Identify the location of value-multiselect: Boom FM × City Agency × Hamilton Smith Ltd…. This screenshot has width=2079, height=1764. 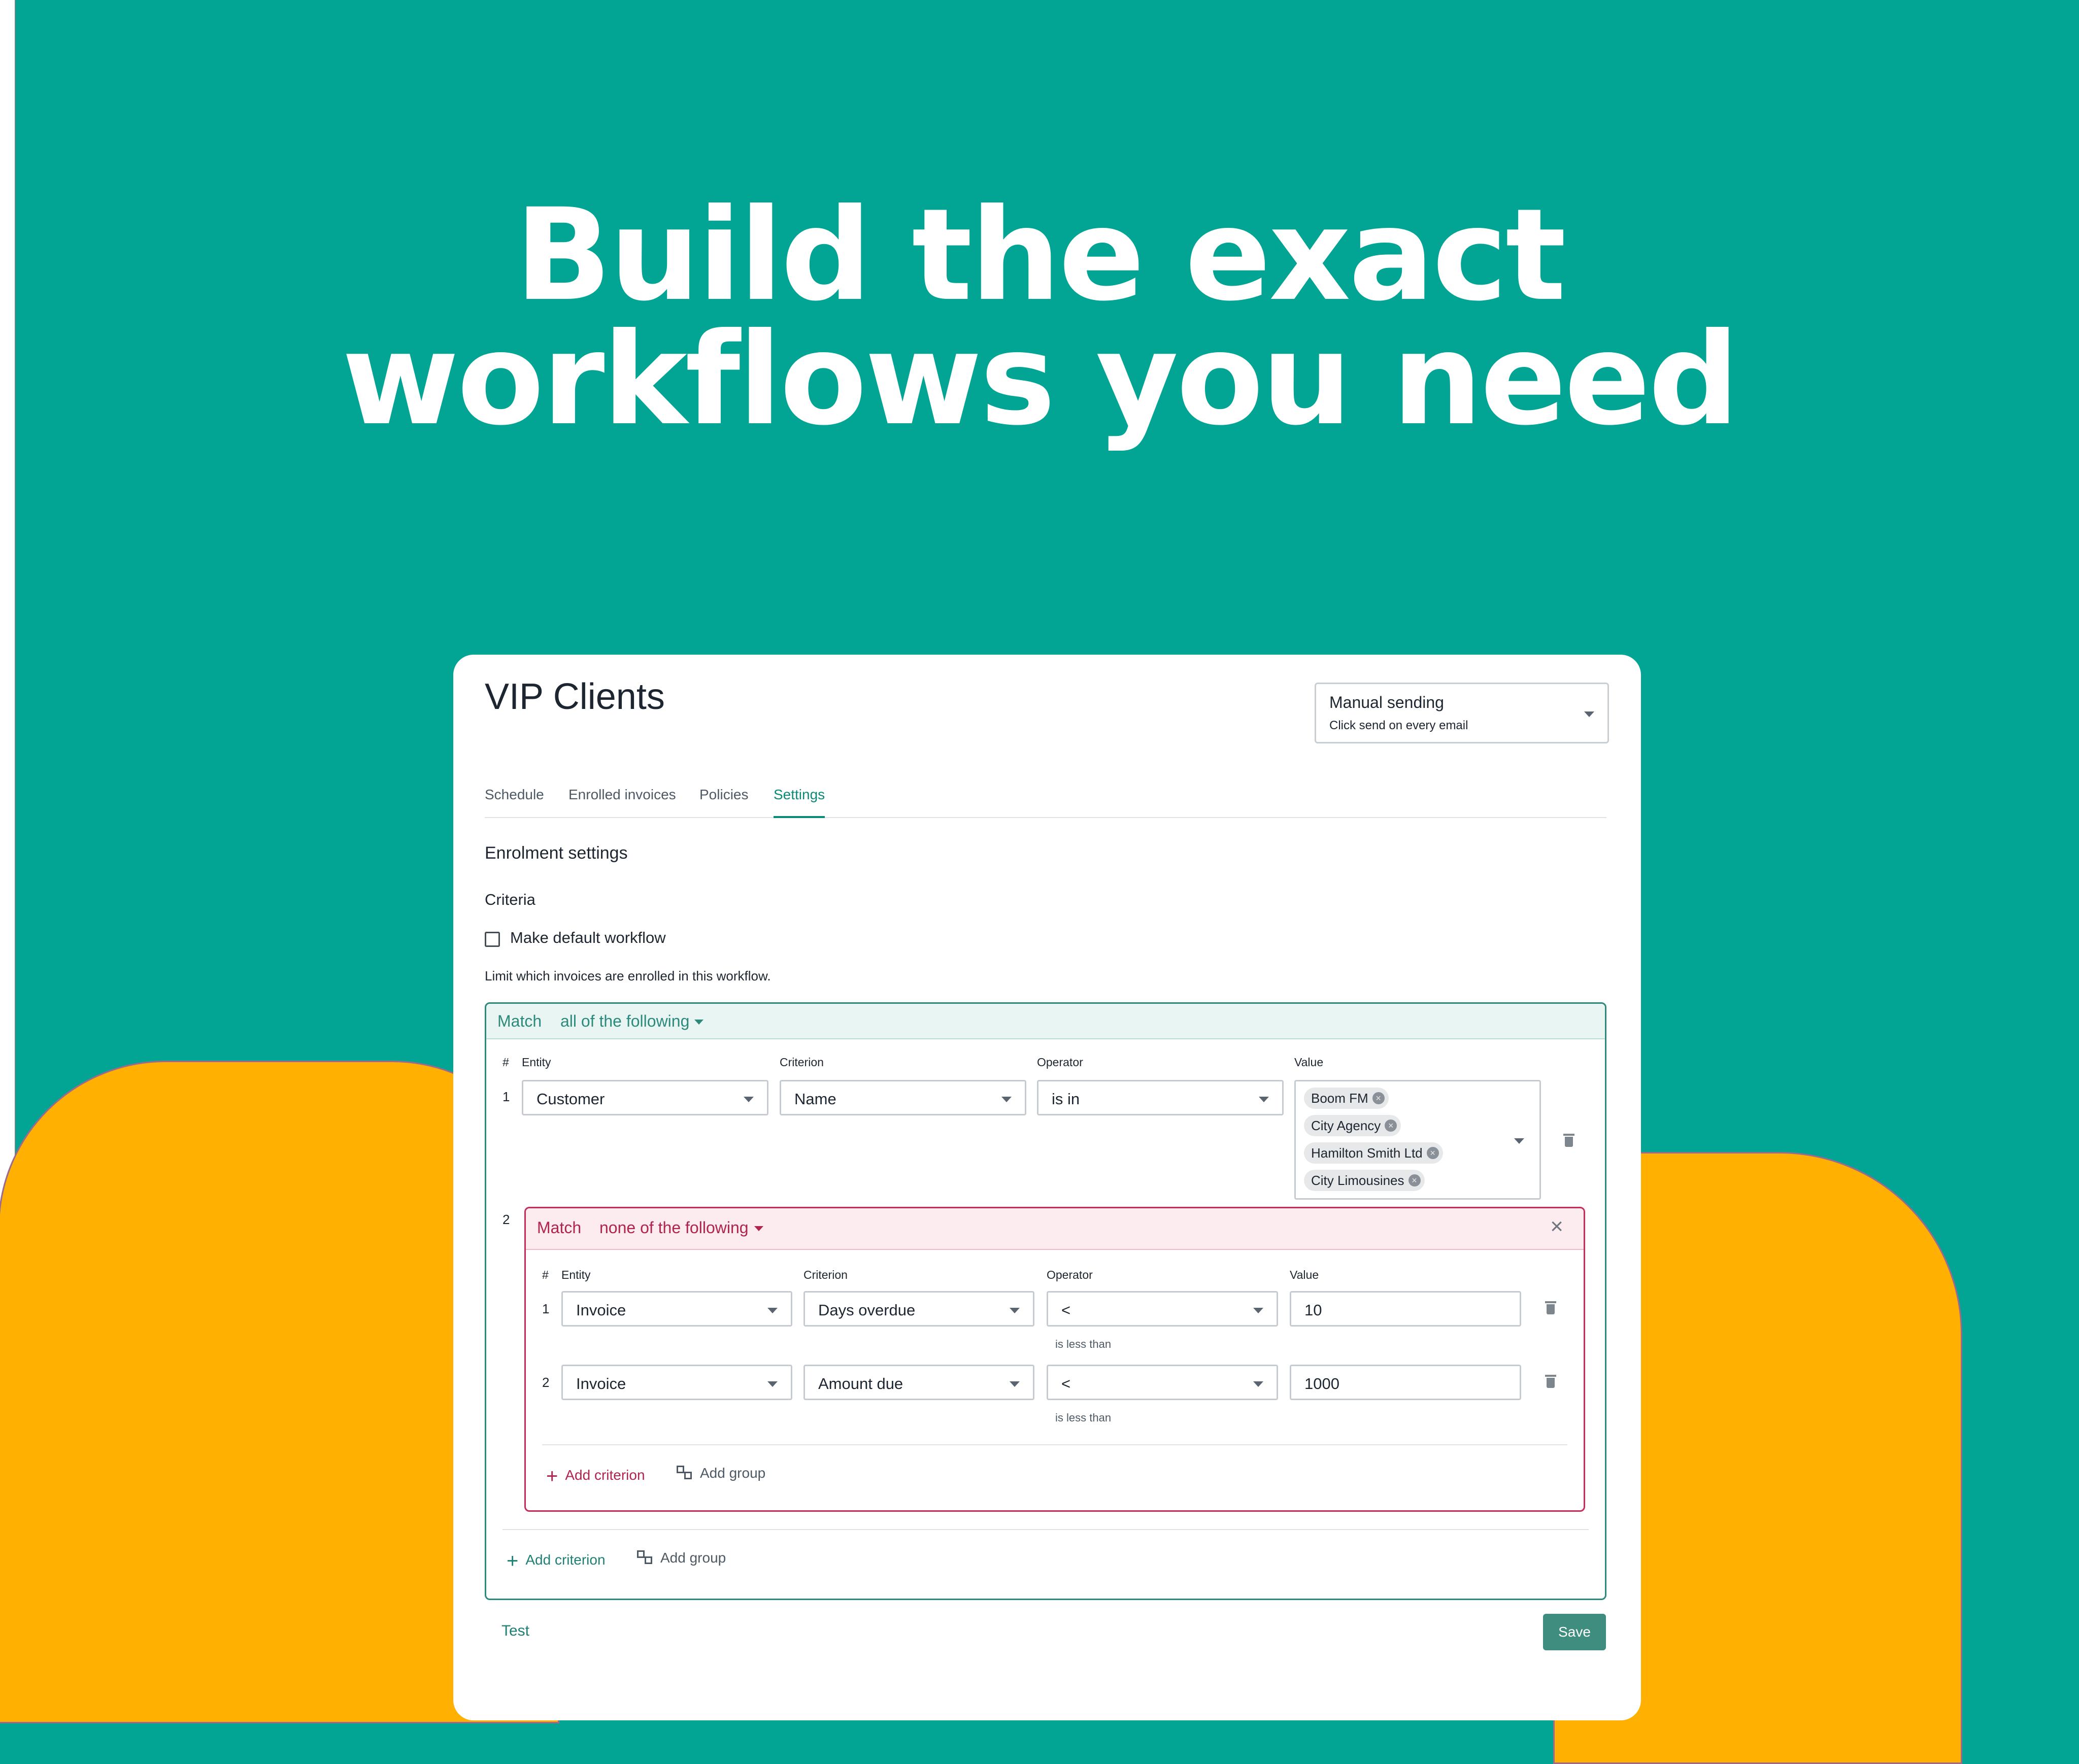
(1418, 1140).